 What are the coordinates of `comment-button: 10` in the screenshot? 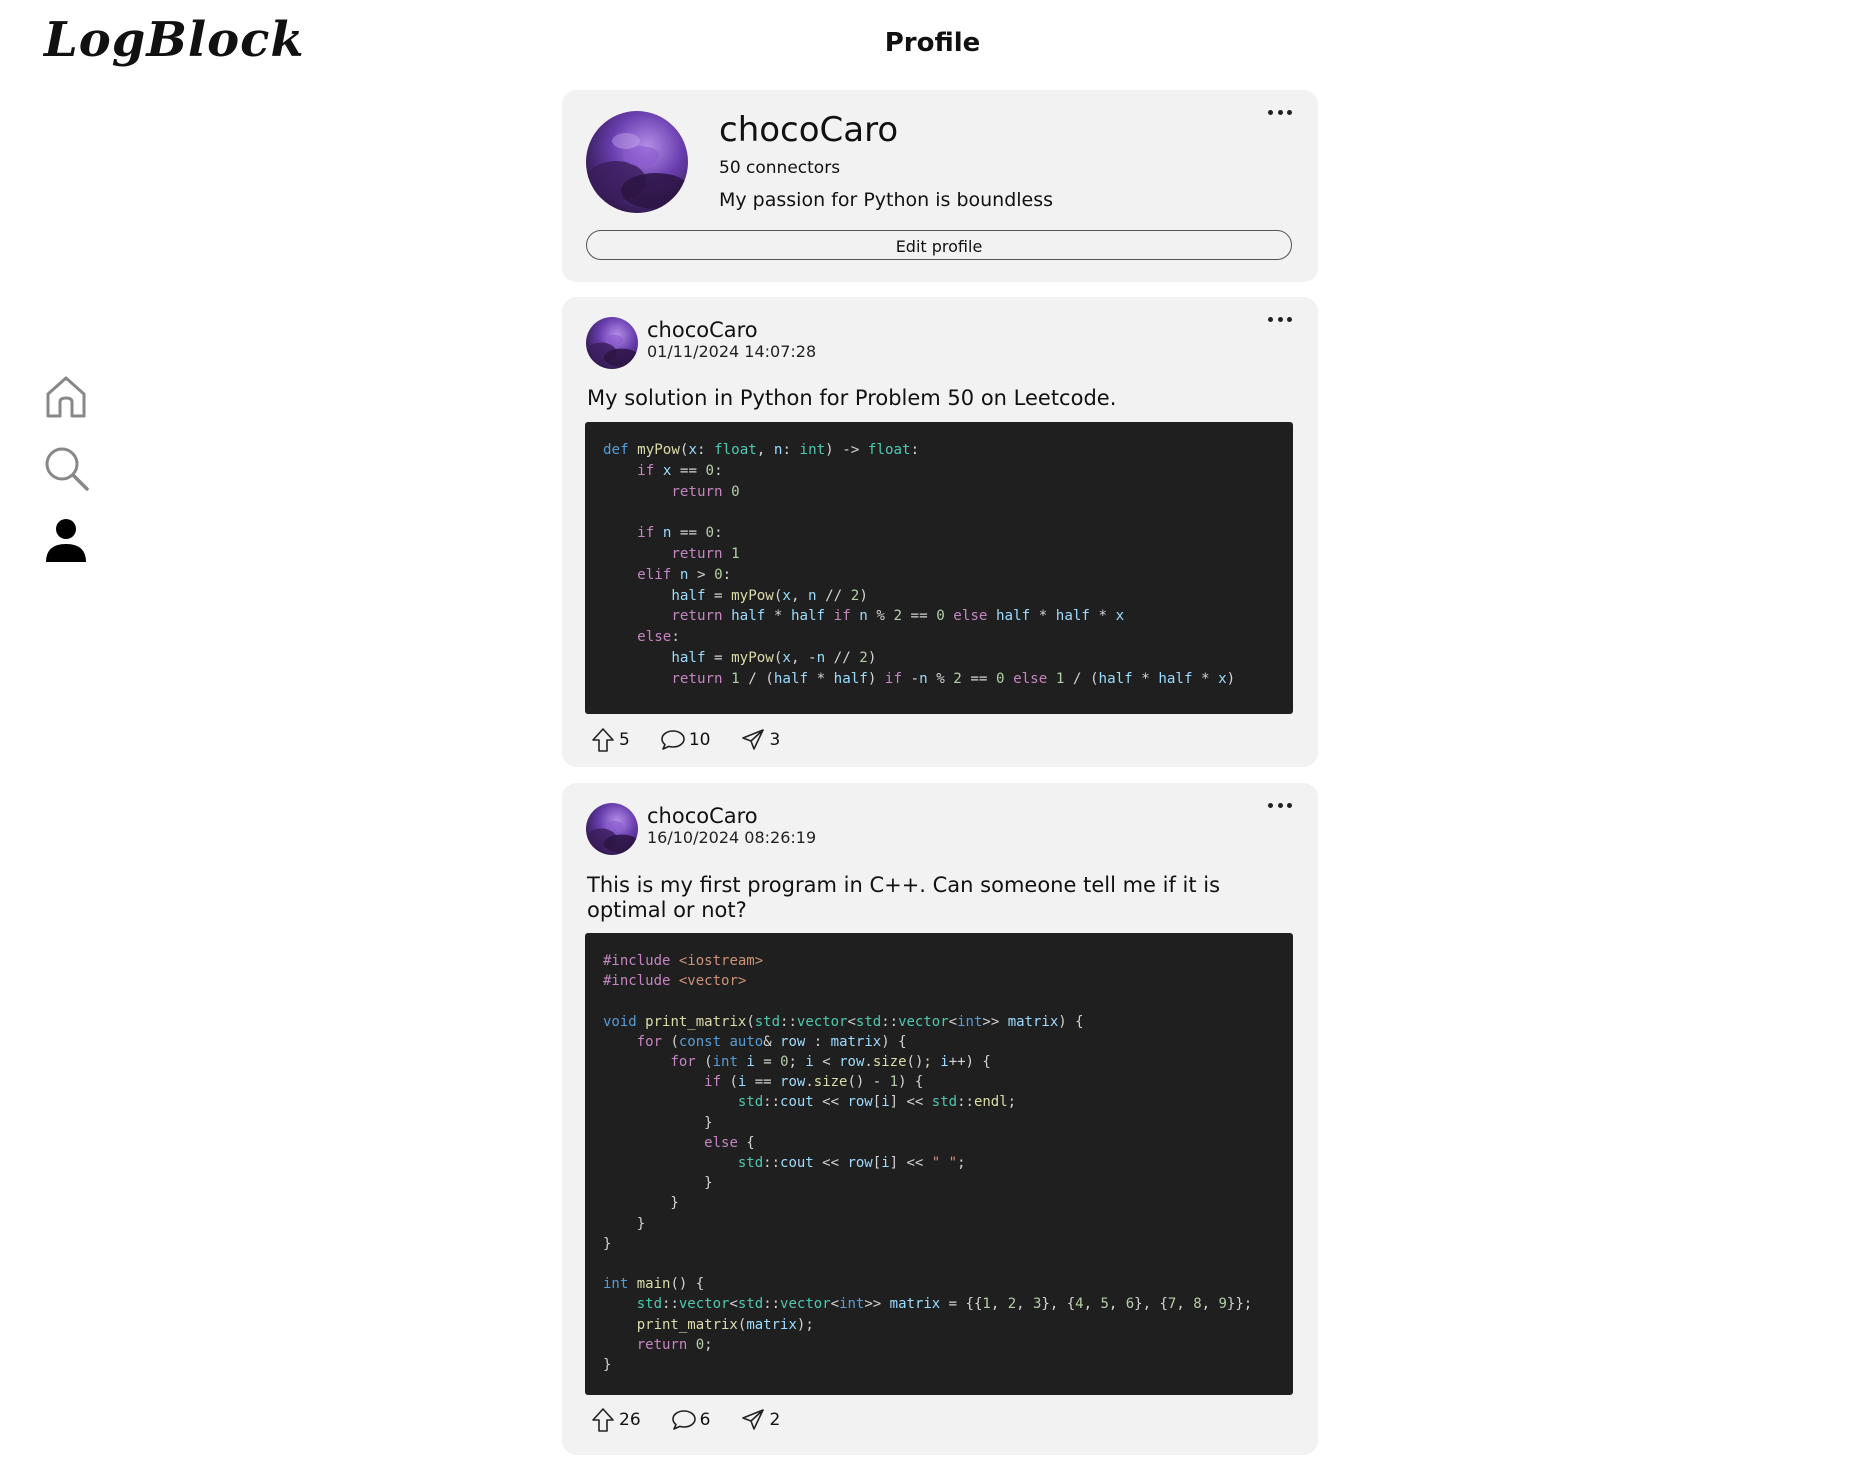 It's located at (685, 740).